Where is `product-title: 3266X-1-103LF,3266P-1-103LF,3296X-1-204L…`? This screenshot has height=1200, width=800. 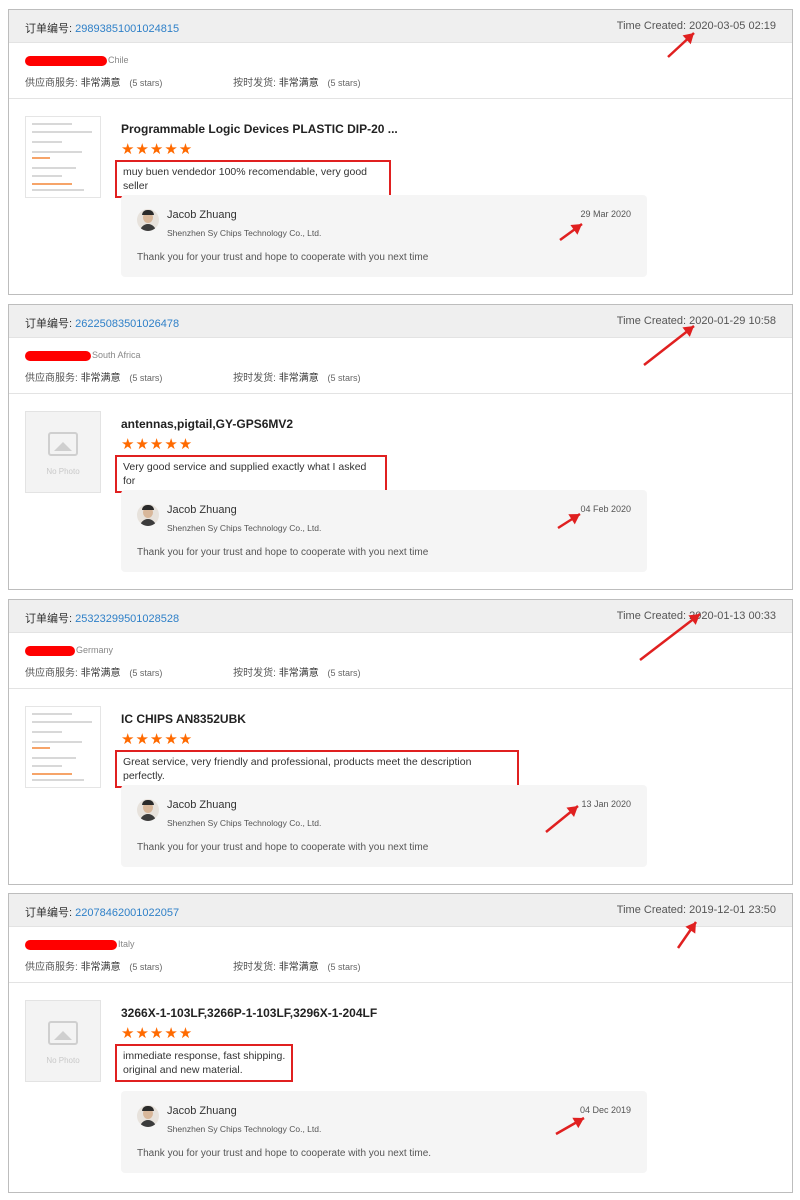 product-title: 3266X-1-103LF,3266P-1-103LF,3296X-1-204L… is located at coordinates (249, 1013).